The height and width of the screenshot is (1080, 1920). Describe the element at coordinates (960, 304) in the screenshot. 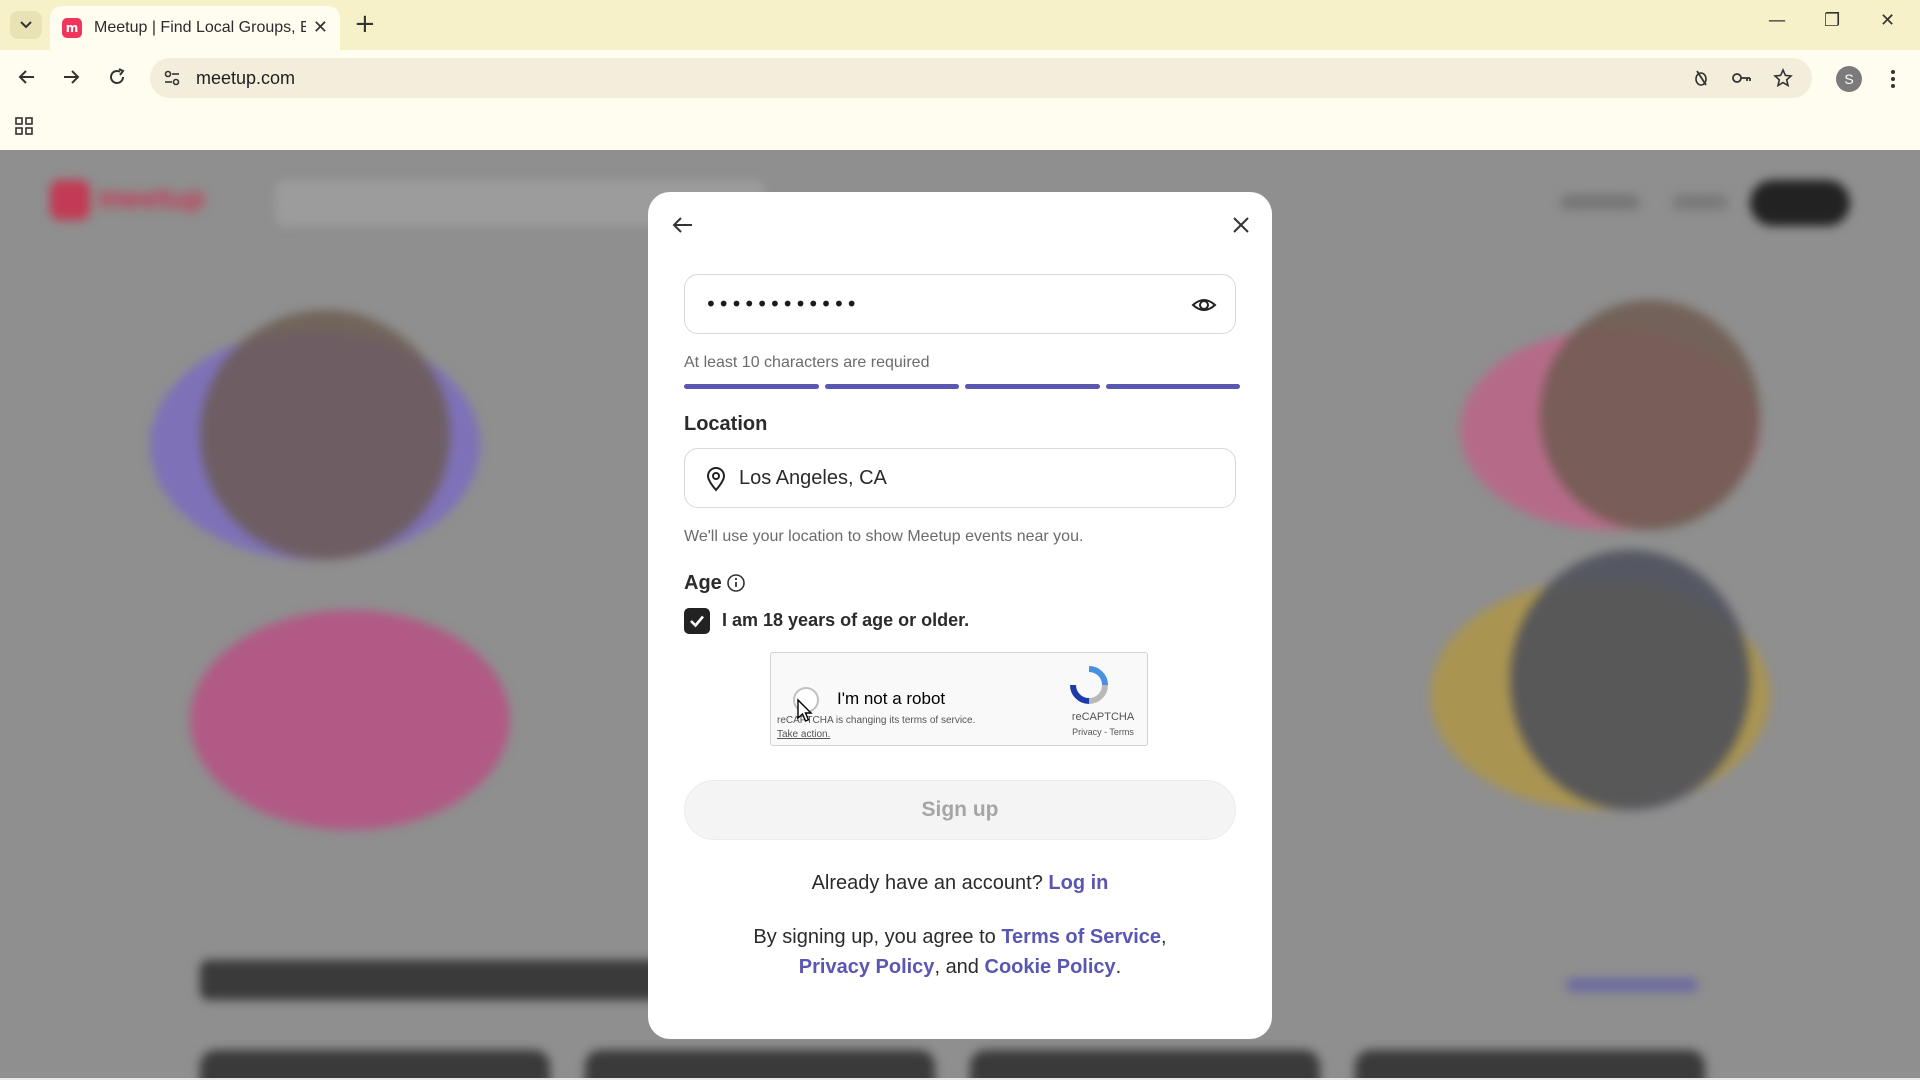

I see `password-field: ••••••••••••` at that location.